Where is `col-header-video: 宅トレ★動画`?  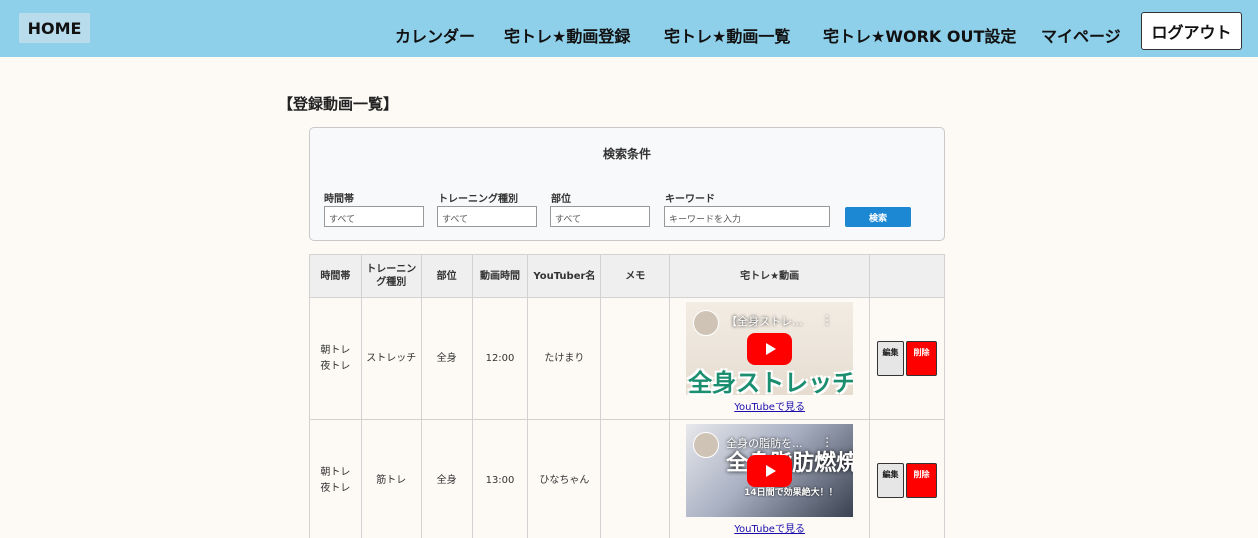 col-header-video: 宅トレ★動画 is located at coordinates (770, 276).